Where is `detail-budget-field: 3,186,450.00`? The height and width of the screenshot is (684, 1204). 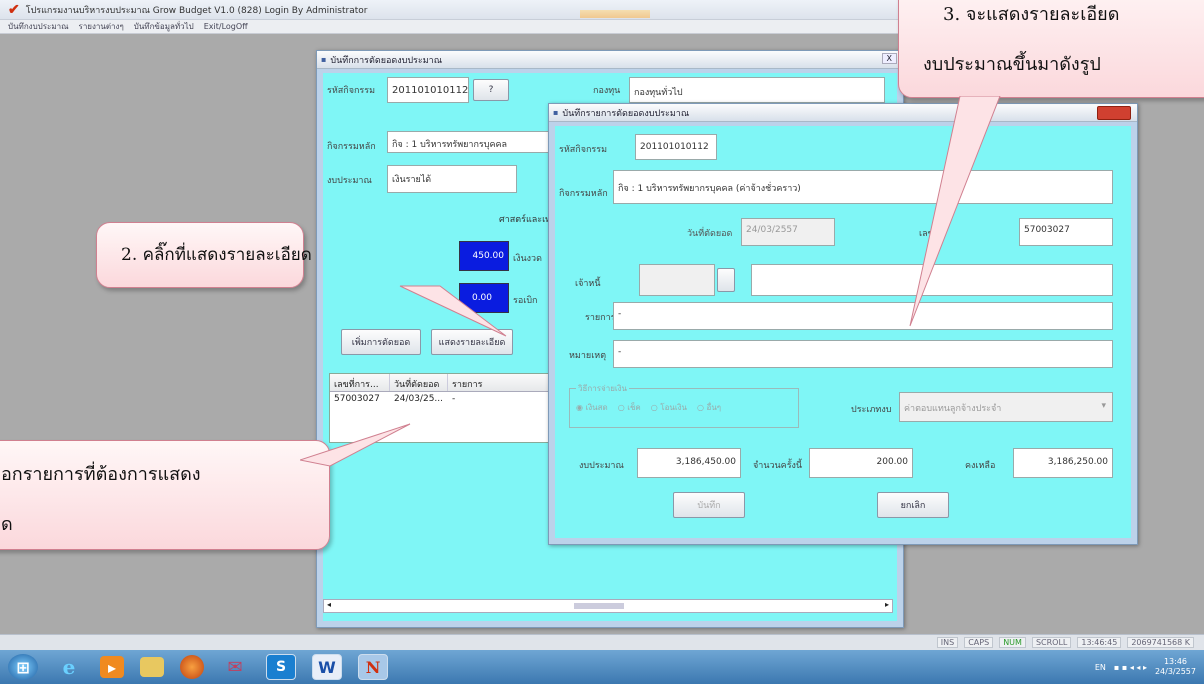
detail-budget-field: 3,186,450.00 is located at coordinates (689, 463).